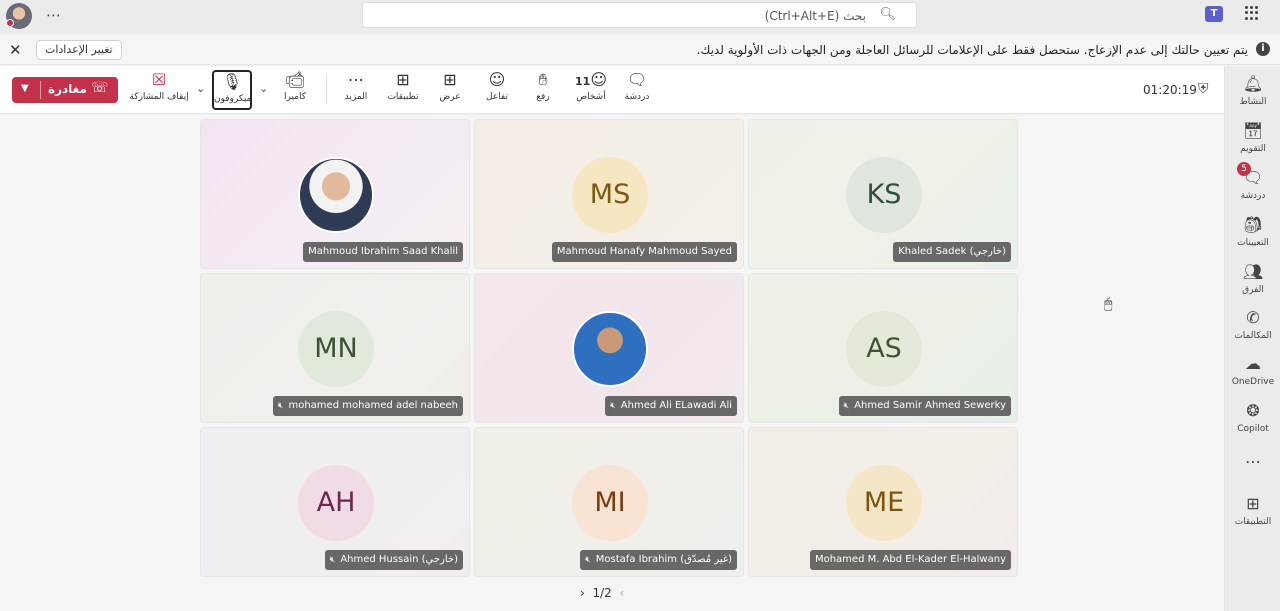 Image resolution: width=1280 pixels, height=611 pixels. I want to click on microphone-button: 🎙︎ ميكروفون, so click(232, 90).